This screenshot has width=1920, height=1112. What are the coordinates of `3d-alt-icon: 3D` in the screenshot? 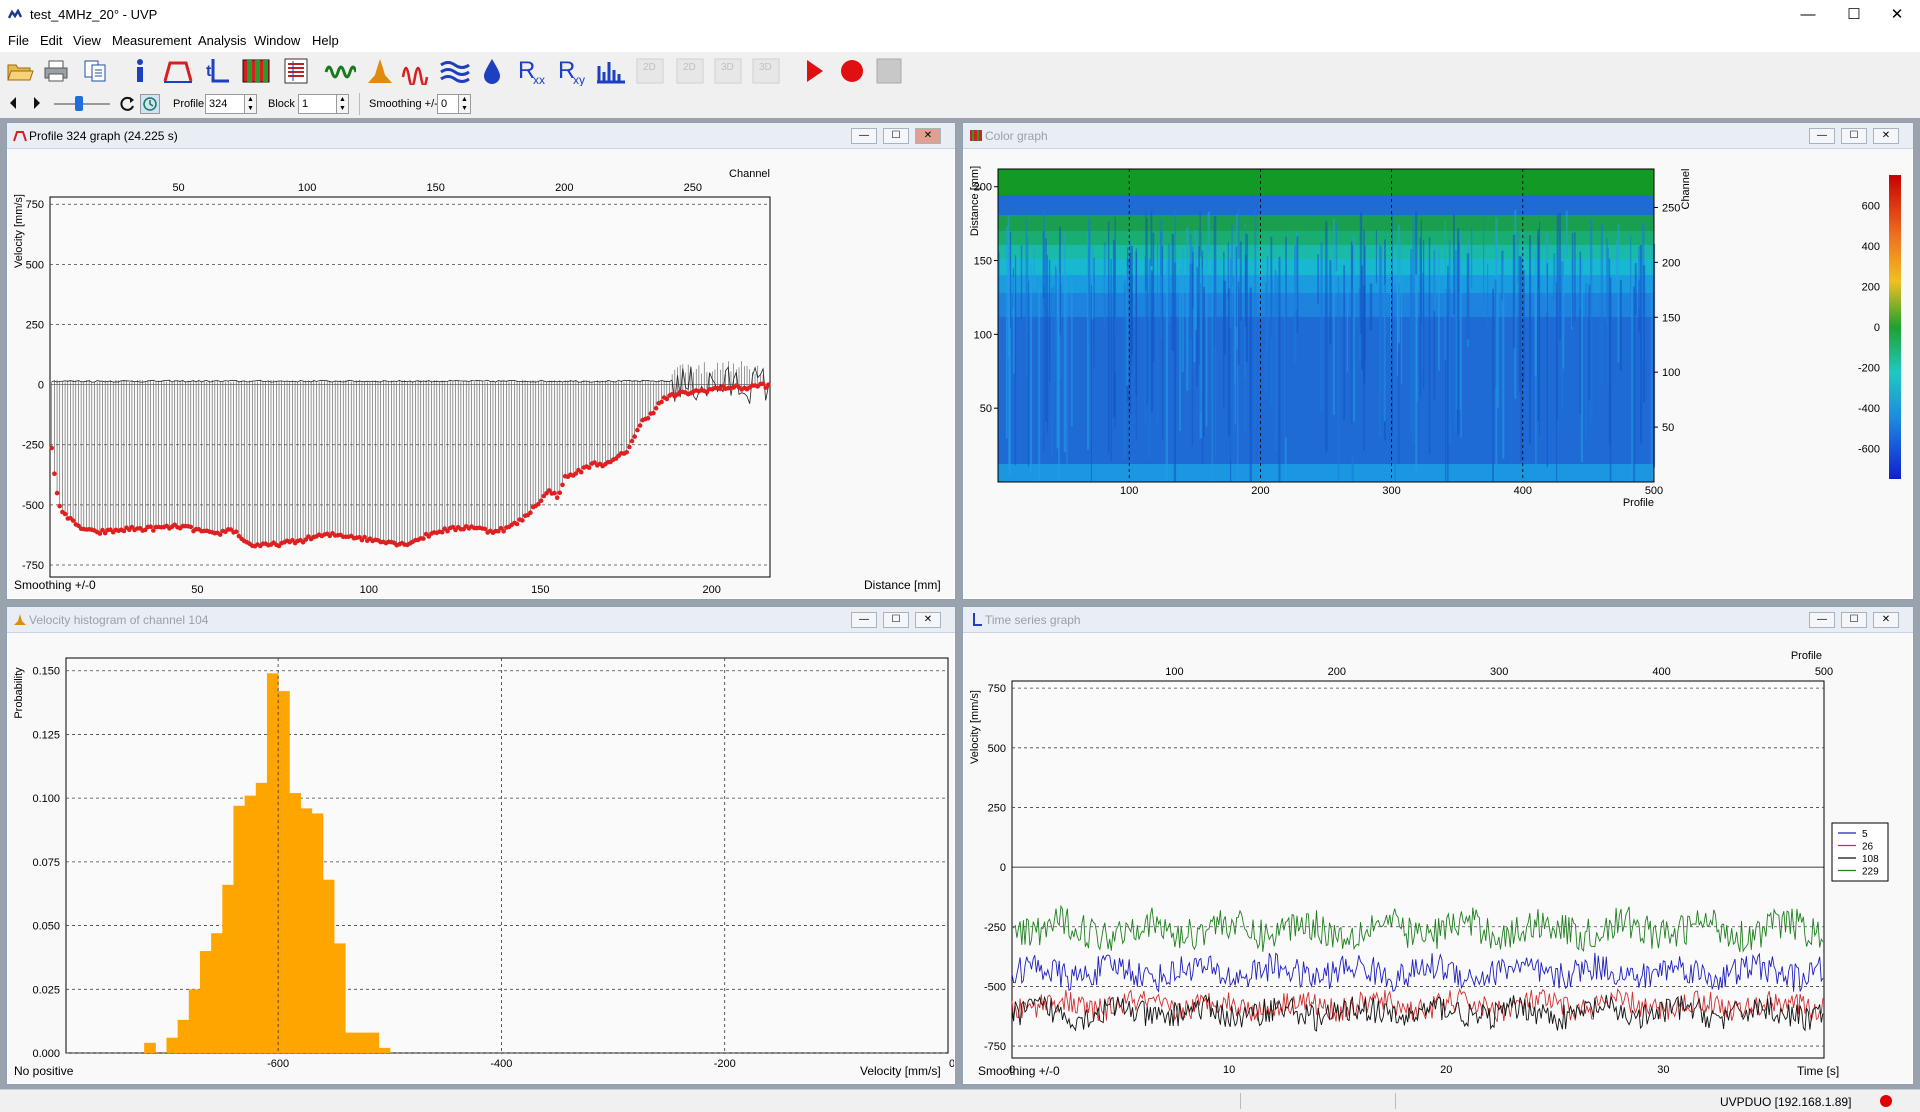 It's located at (766, 71).